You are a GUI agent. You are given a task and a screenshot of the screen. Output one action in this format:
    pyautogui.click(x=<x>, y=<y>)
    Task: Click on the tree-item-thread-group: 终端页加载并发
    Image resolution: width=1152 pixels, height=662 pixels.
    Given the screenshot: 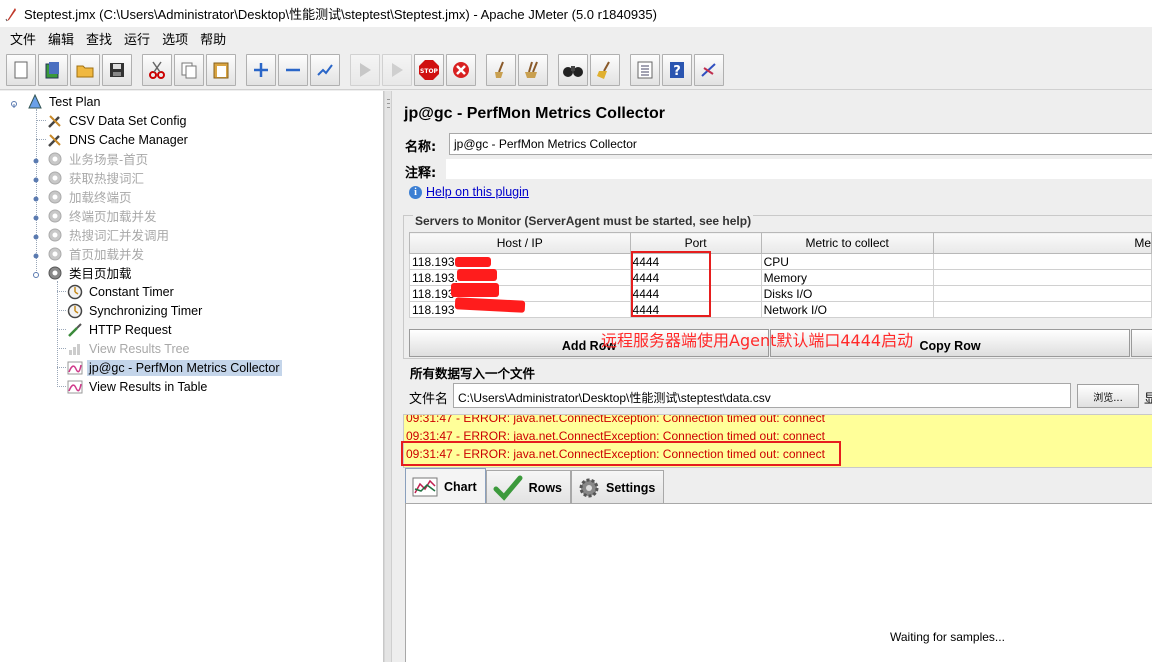 What is the action you would take?
    pyautogui.click(x=102, y=215)
    